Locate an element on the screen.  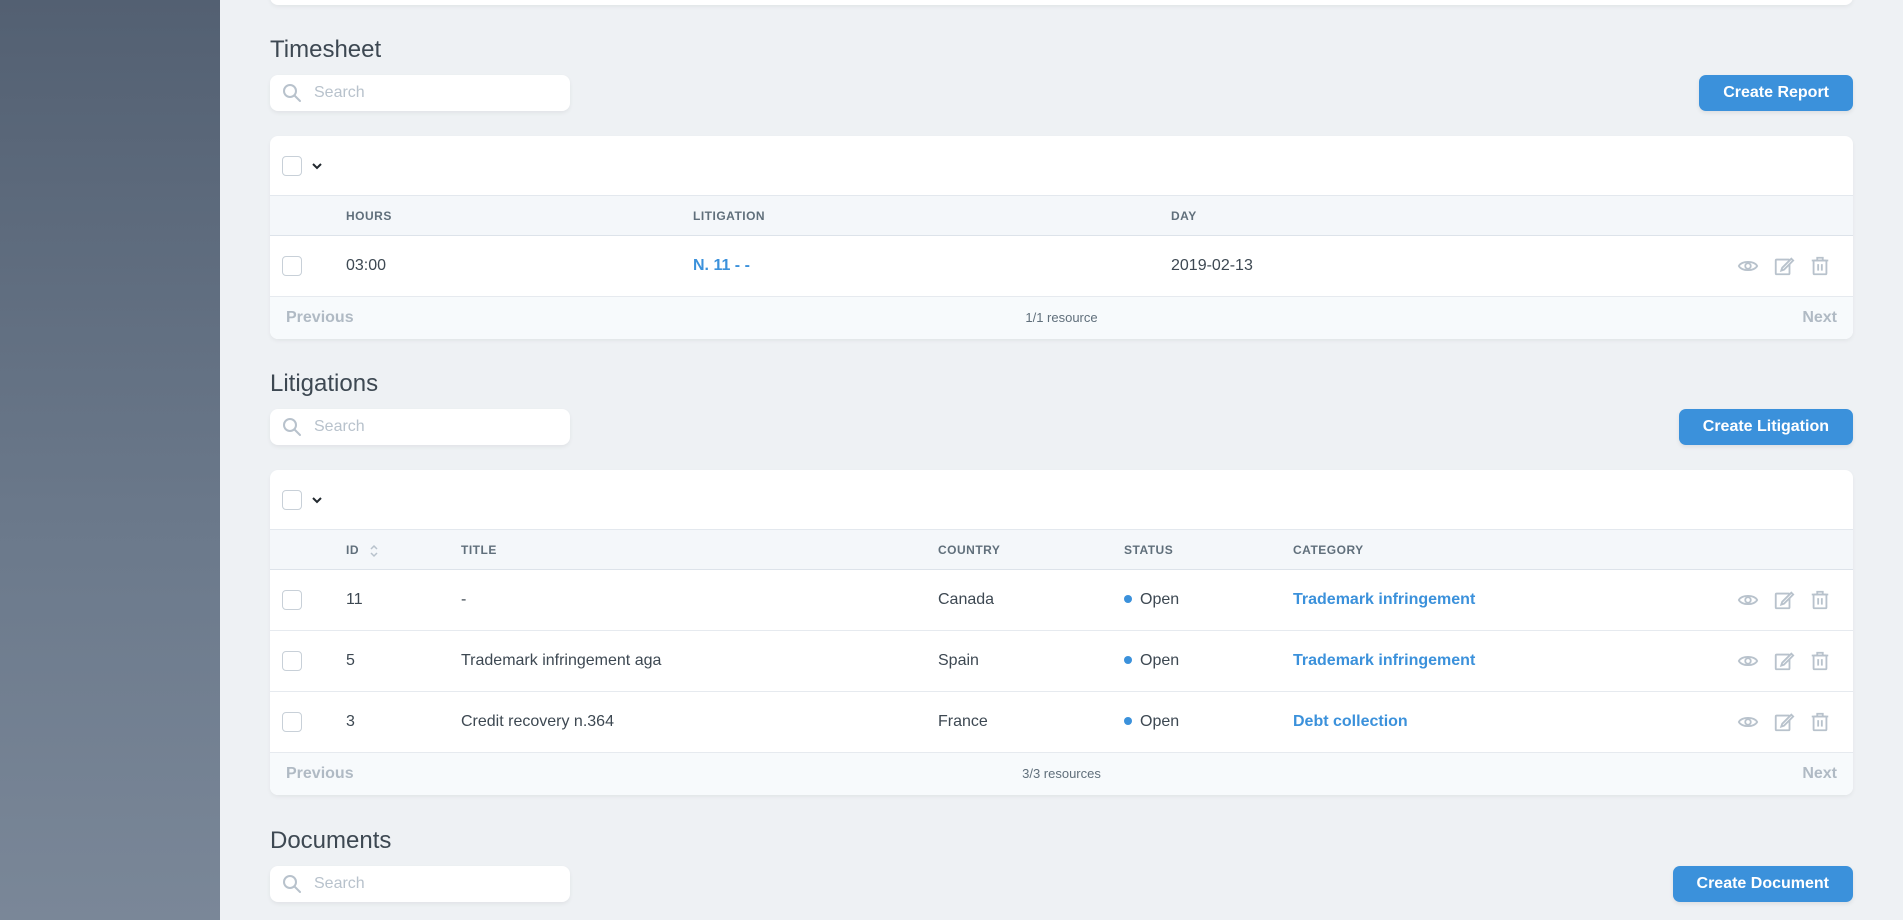
category-link: Debt collection is located at coordinates (1350, 722).